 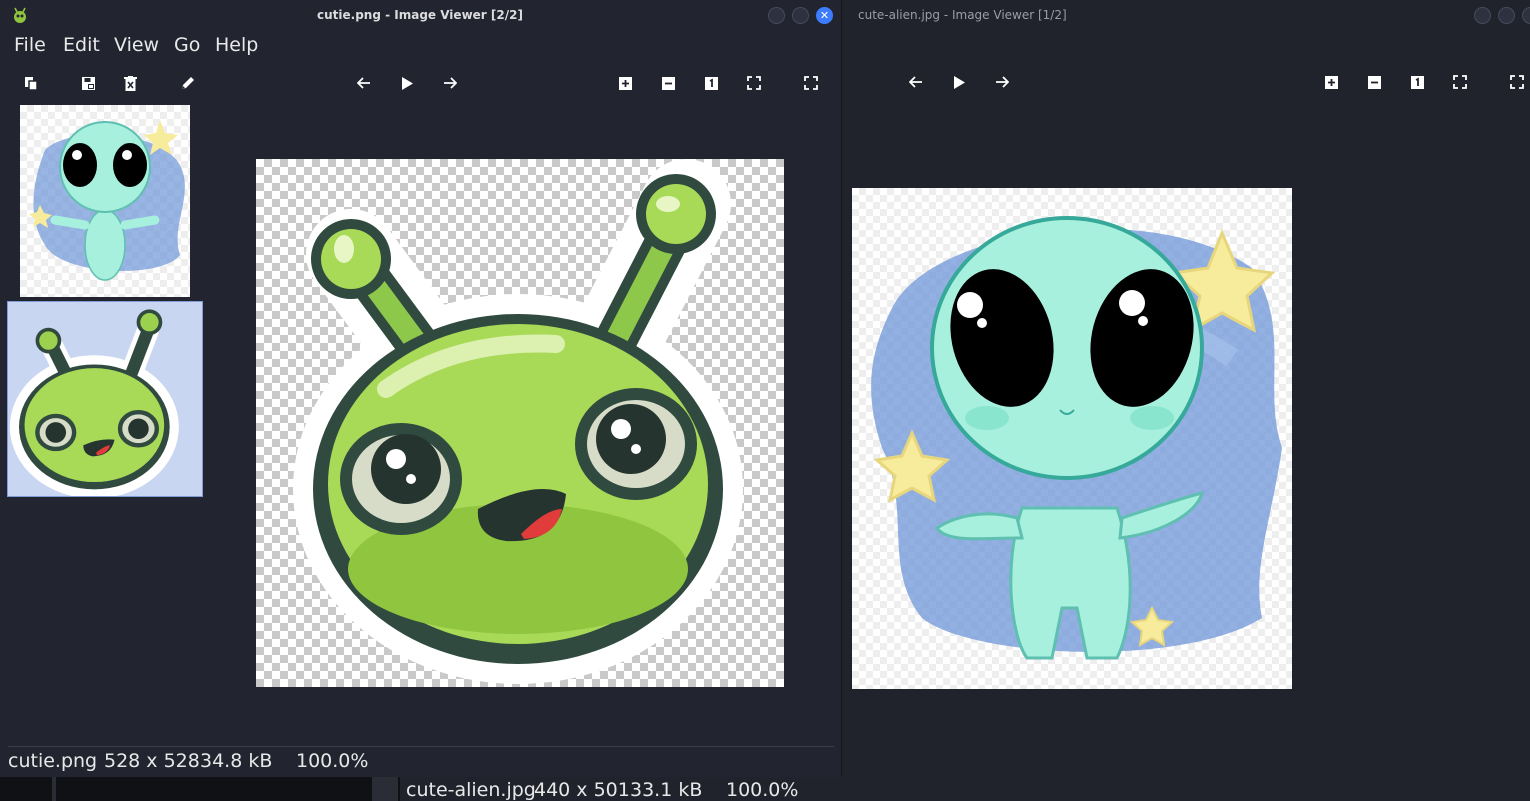 I want to click on status-dimensions-2: 440 x 501, so click(x=582, y=790).